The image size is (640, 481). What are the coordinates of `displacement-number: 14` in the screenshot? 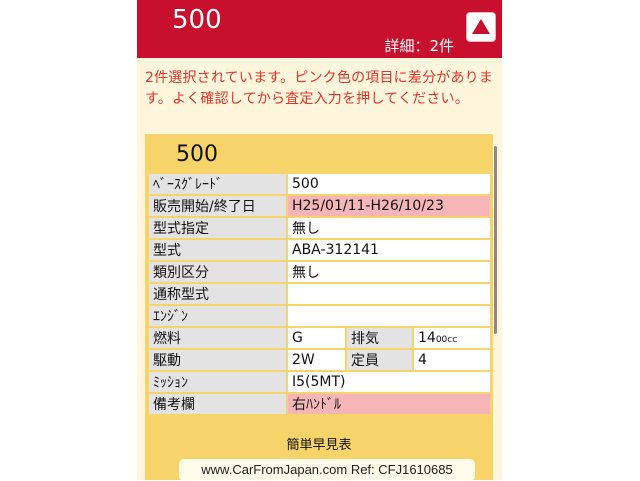 It's located at (427, 338).